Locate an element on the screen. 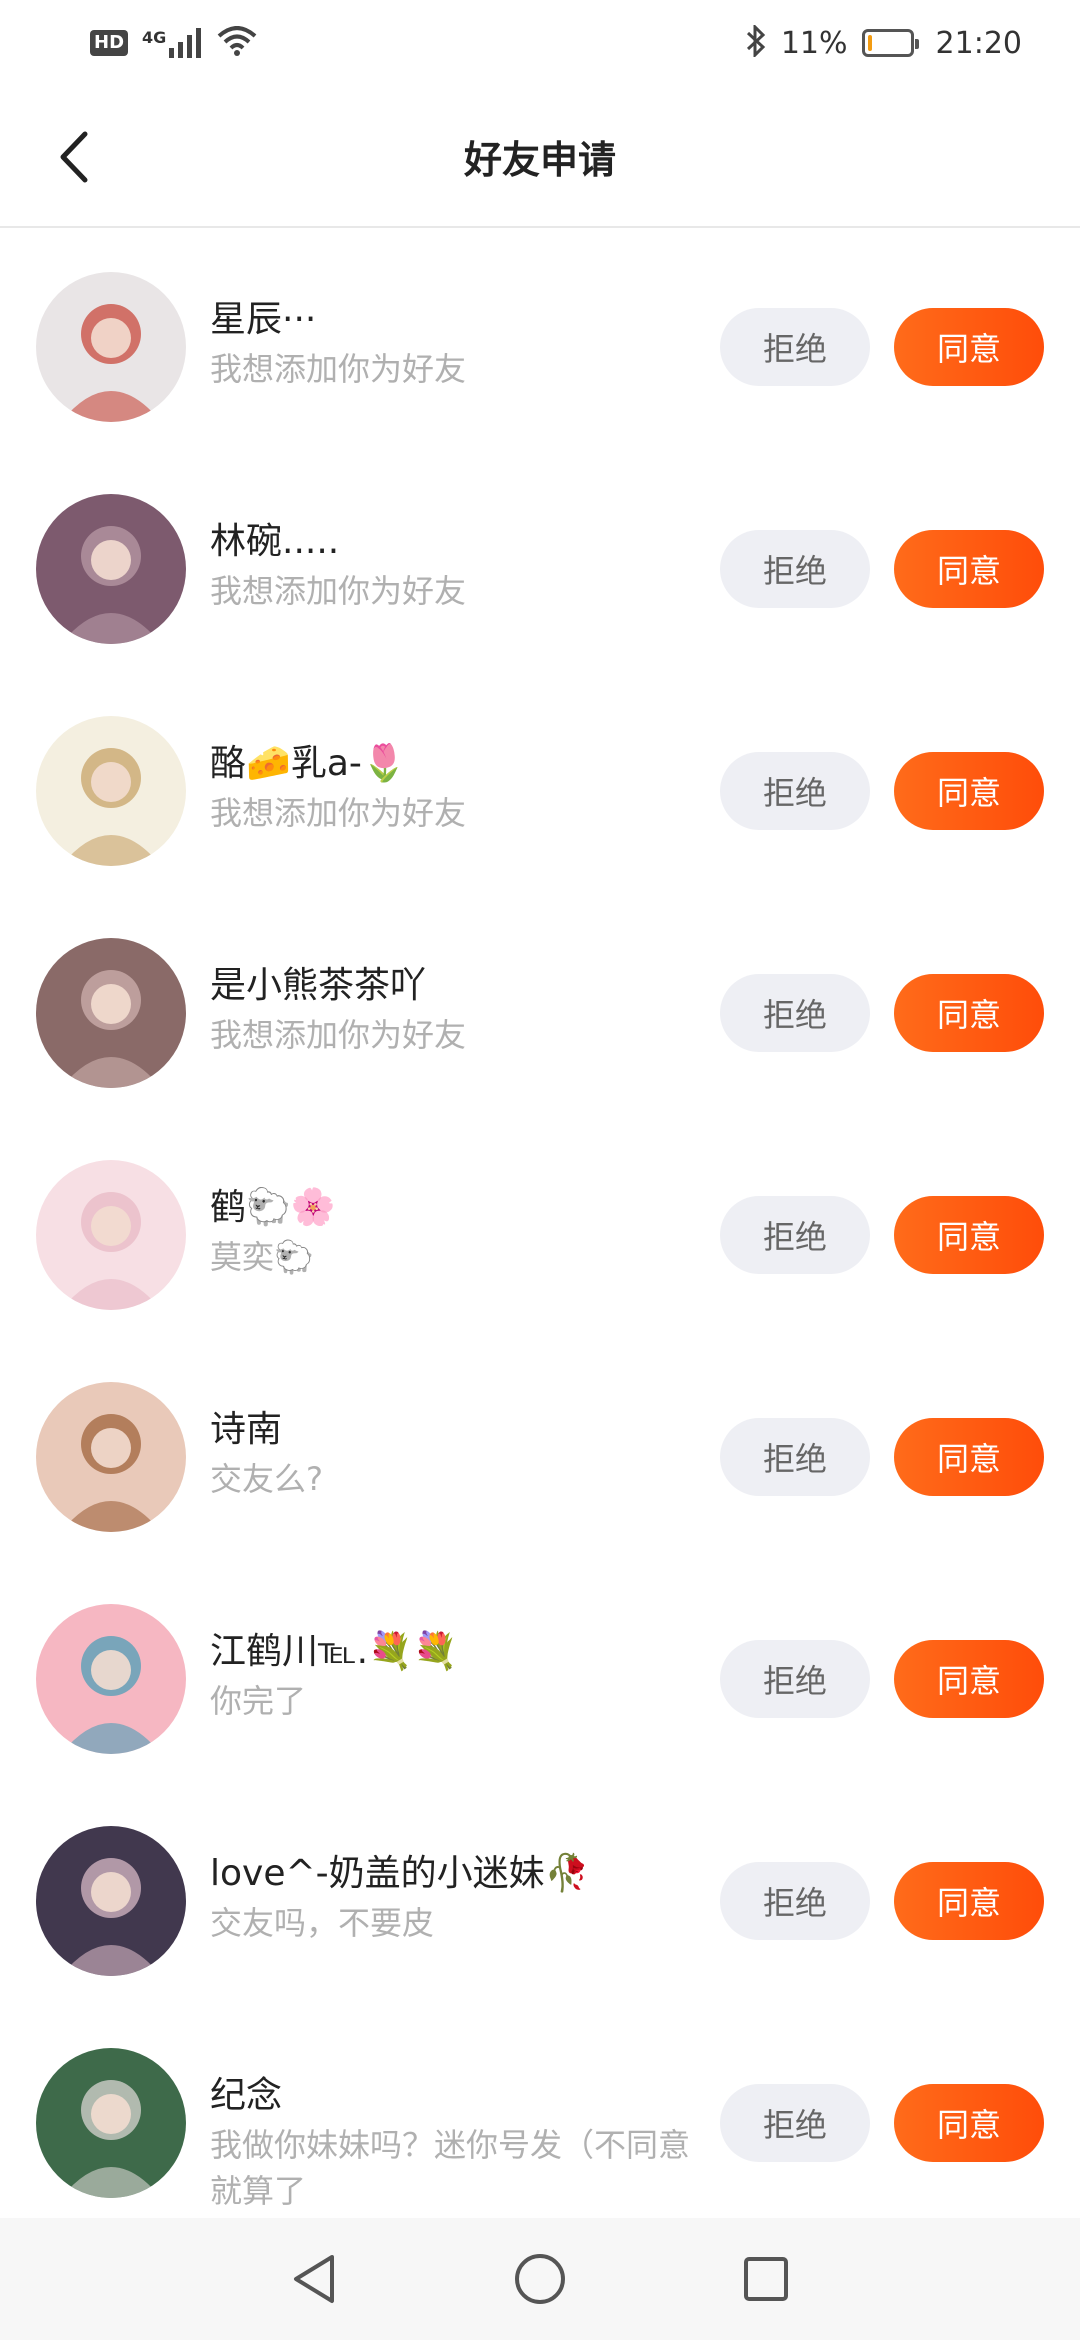 This screenshot has width=1080, height=2340. header: 好友申请 is located at coordinates (540, 157).